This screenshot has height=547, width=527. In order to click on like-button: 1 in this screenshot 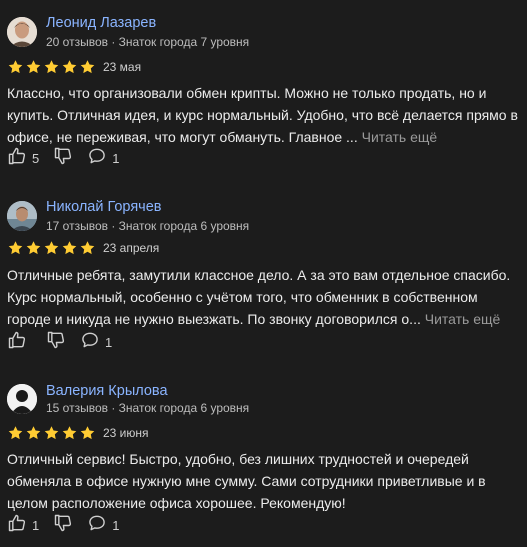, I will do `click(23, 525)`.